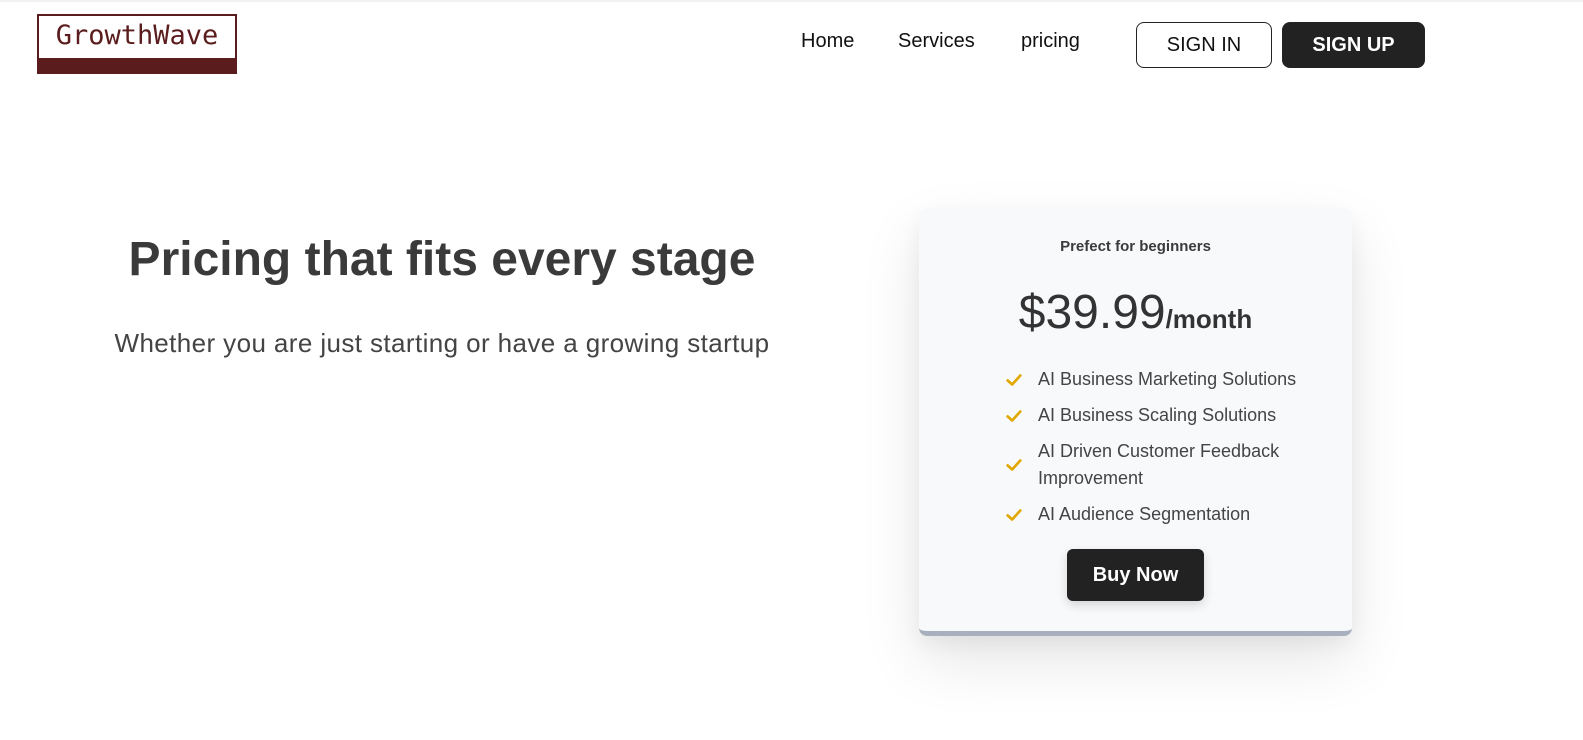 This screenshot has width=1583, height=740. What do you see at coordinates (1135, 575) in the screenshot?
I see `buy-now-button: Buy Now` at bounding box center [1135, 575].